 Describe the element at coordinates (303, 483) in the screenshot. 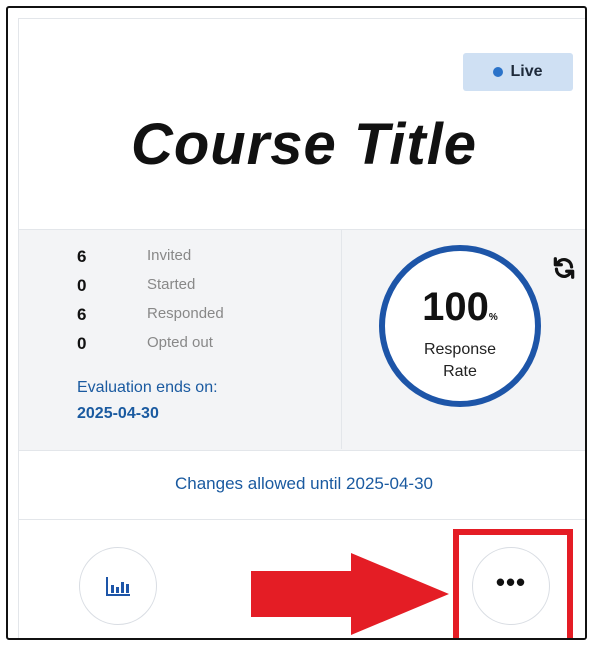

I see `changes-allowed-notice: Changes allowed until 2025-04-30` at that location.